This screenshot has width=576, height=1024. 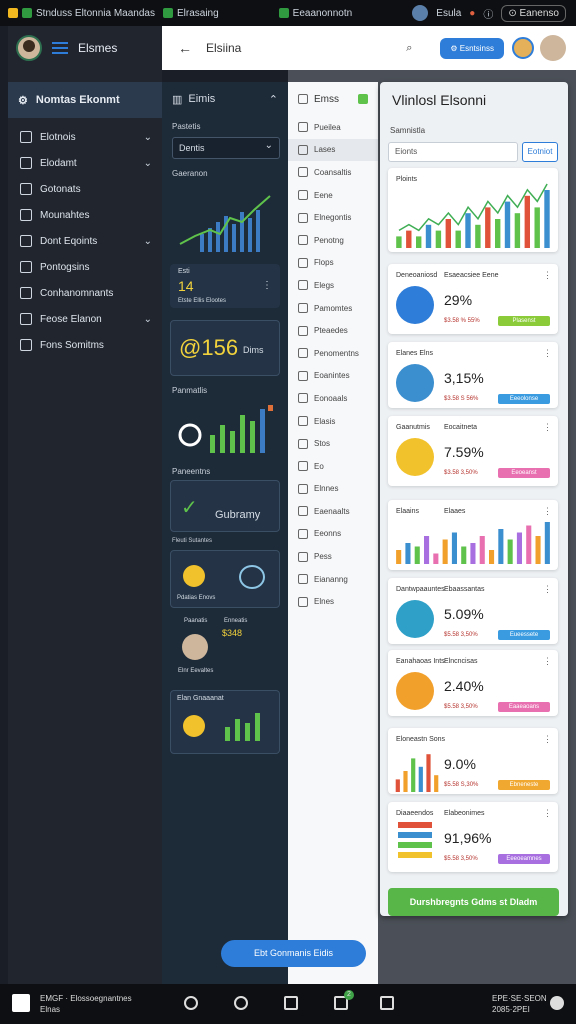 What do you see at coordinates (60, 48) in the screenshot?
I see `menu-icon` at bounding box center [60, 48].